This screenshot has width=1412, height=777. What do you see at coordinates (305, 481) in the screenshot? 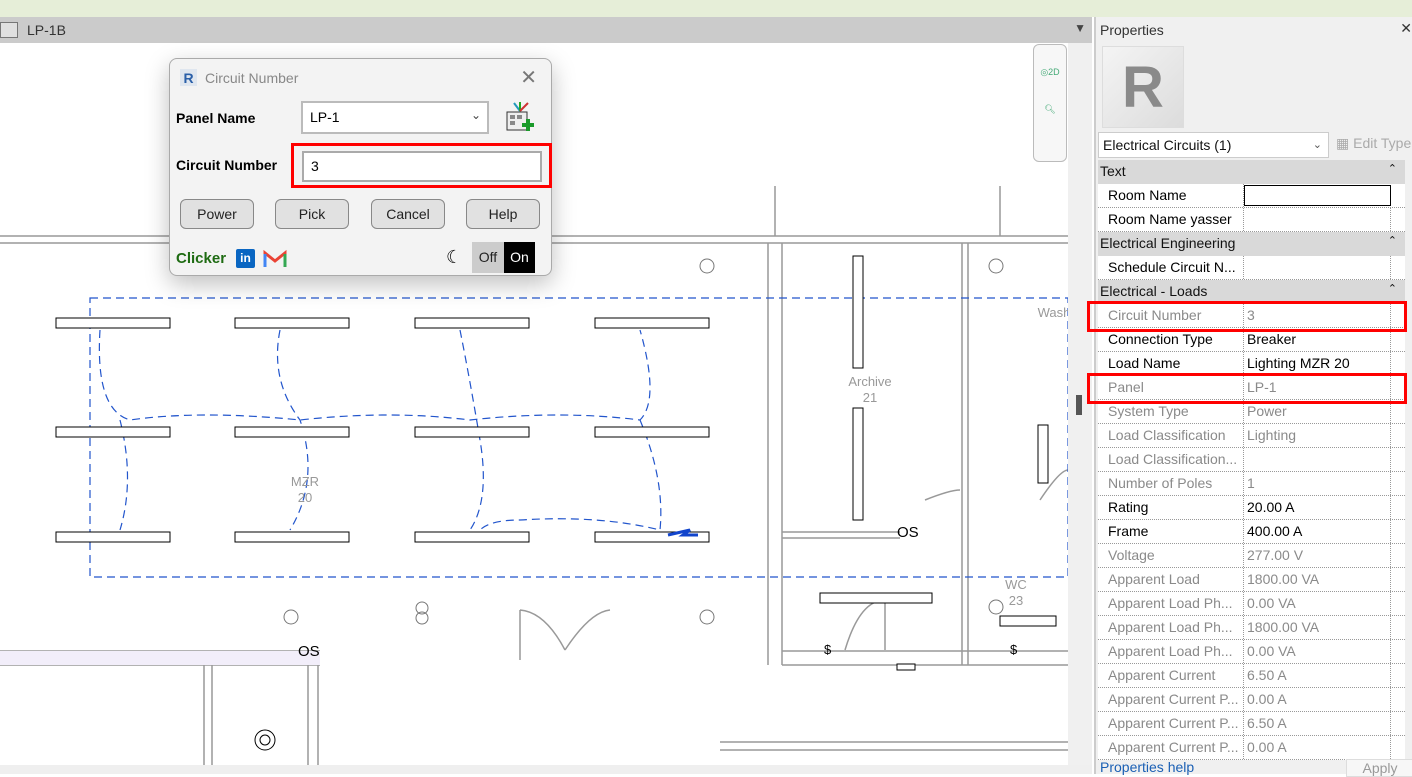
I see `room-name: MZR` at bounding box center [305, 481].